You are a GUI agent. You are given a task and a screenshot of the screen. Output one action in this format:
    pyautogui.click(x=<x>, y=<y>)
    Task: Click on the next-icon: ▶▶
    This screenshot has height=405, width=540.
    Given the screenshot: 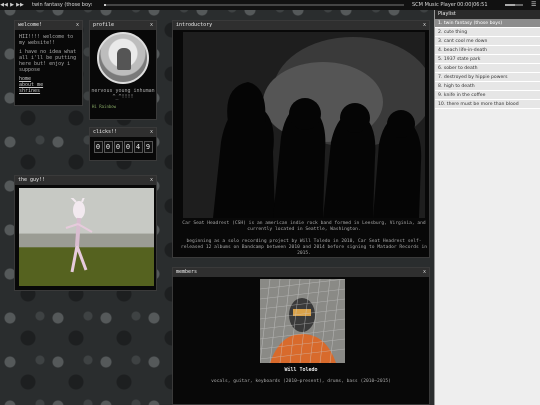 What is the action you would take?
    pyautogui.click(x=20, y=5)
    